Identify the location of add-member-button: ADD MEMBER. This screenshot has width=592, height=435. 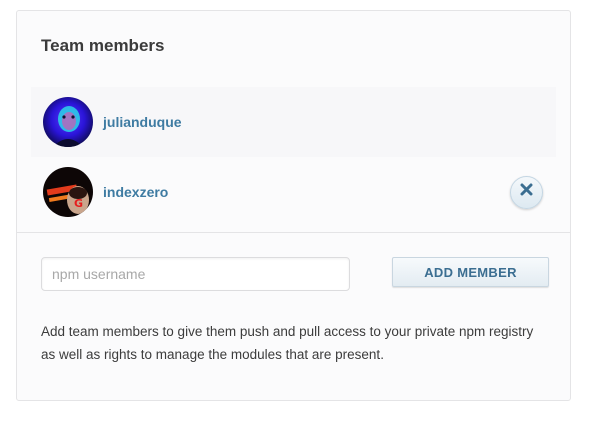
(470, 272).